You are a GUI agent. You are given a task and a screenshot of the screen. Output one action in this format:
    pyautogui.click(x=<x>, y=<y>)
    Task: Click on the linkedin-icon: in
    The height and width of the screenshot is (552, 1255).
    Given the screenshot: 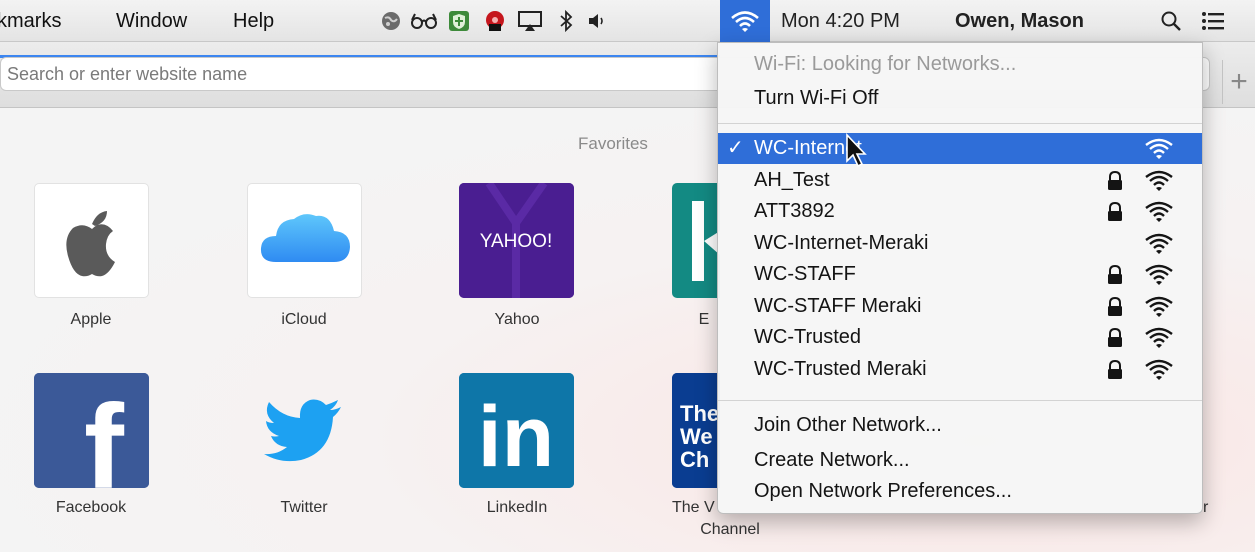 What is the action you would take?
    pyautogui.click(x=516, y=430)
    